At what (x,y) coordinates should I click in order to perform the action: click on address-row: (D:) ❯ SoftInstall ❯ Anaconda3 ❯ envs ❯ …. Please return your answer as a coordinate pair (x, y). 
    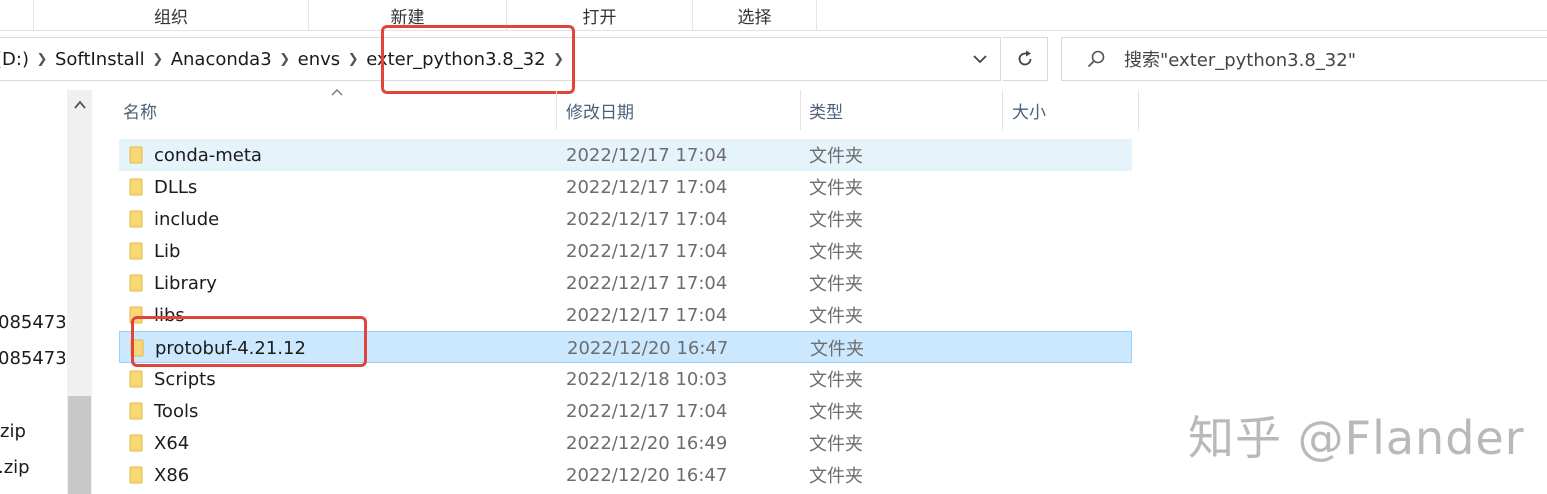
    Looking at the image, I should click on (773, 60).